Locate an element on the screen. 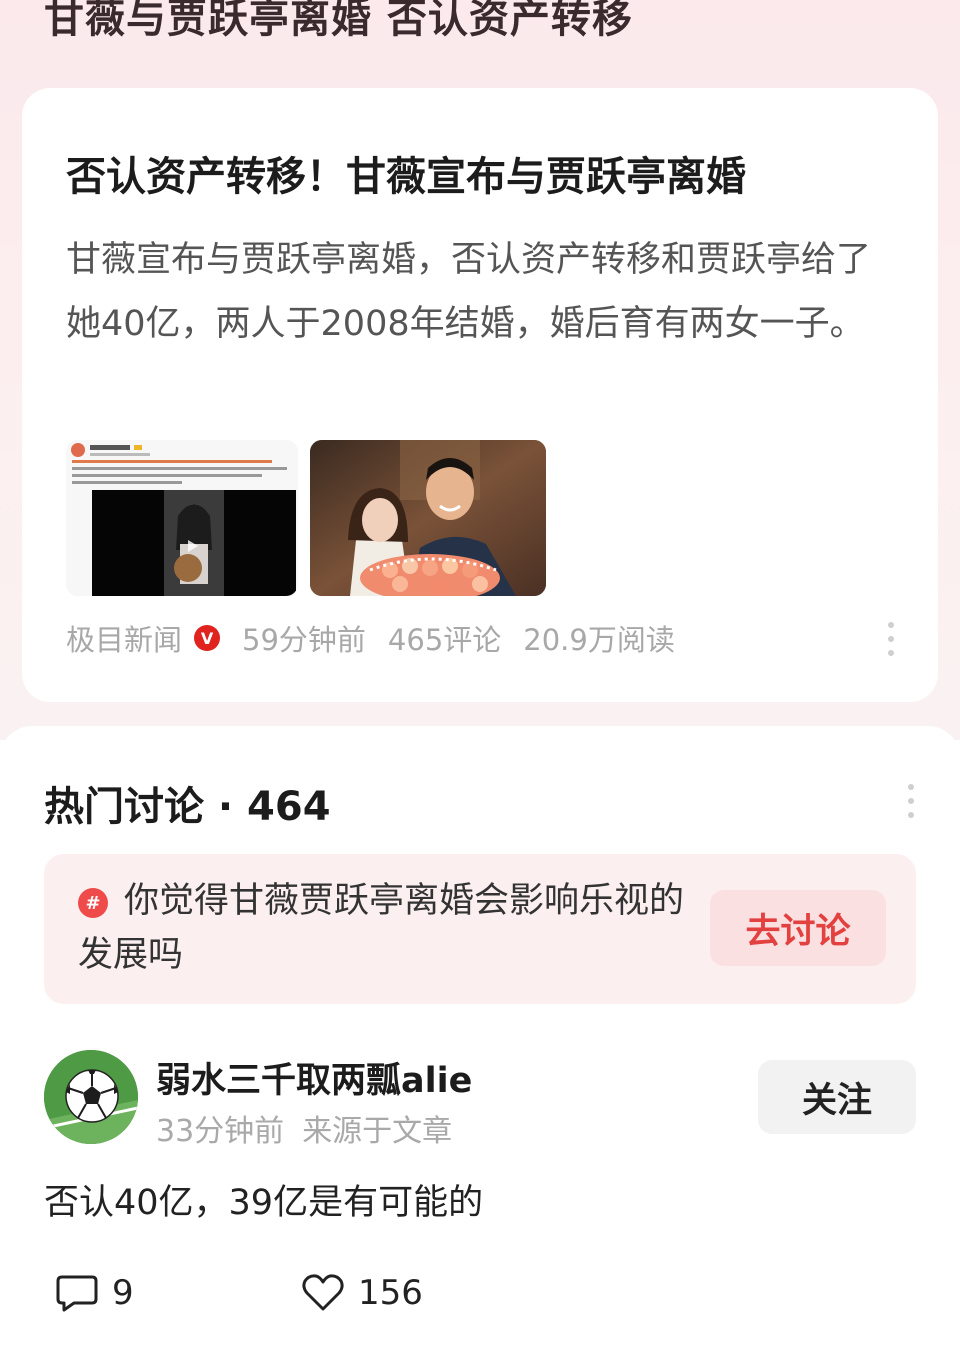 Image resolution: width=960 pixels, height=1366 pixels. comment-text: 否认40亿，39亿是有可能的 is located at coordinates (263, 1199).